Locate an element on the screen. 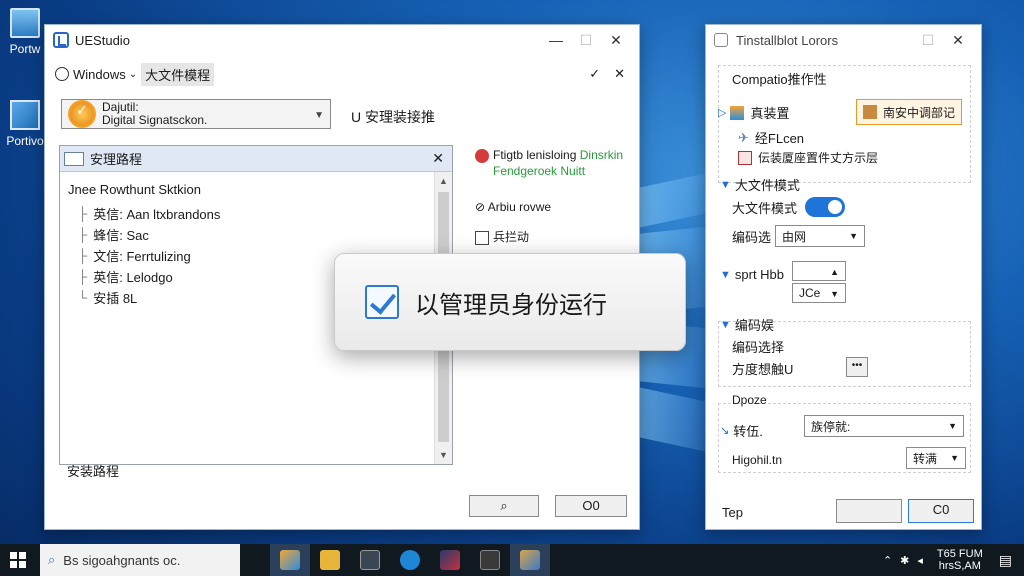  adobe-icon is located at coordinates (482, 155).